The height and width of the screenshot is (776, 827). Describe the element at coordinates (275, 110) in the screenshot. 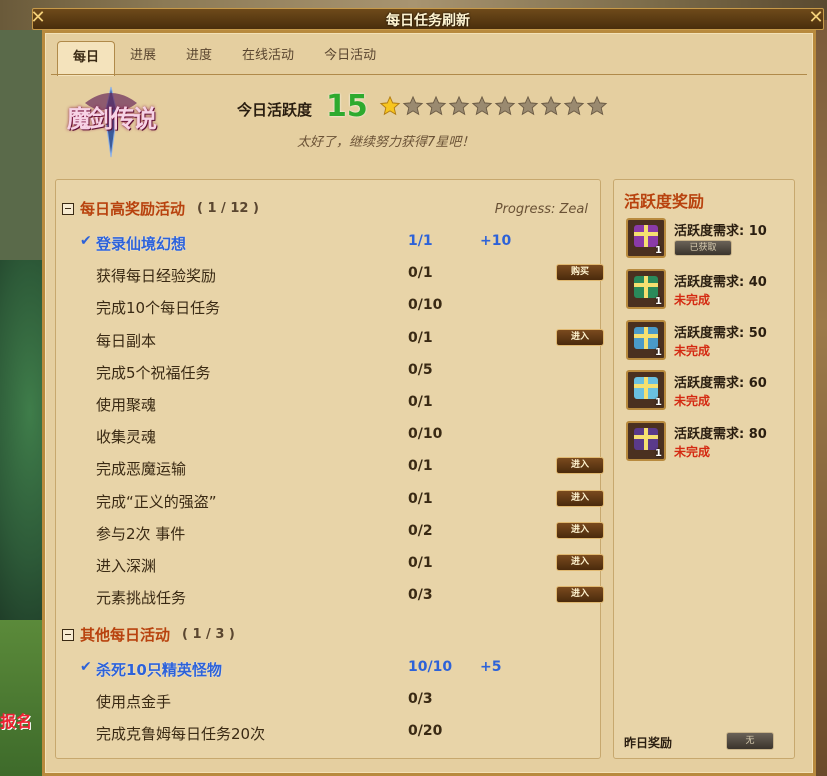

I see `activity-label: 今日活跃度` at that location.